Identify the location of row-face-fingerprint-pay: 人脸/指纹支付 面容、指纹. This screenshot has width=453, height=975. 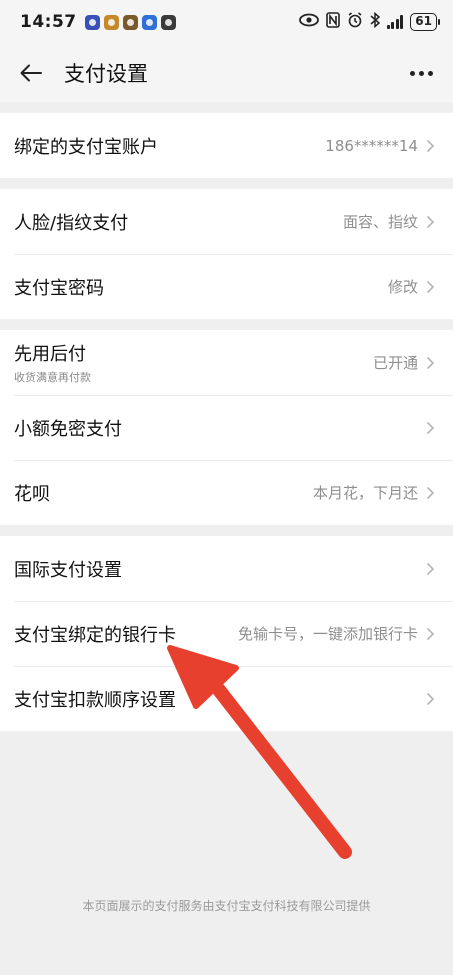
(226, 221).